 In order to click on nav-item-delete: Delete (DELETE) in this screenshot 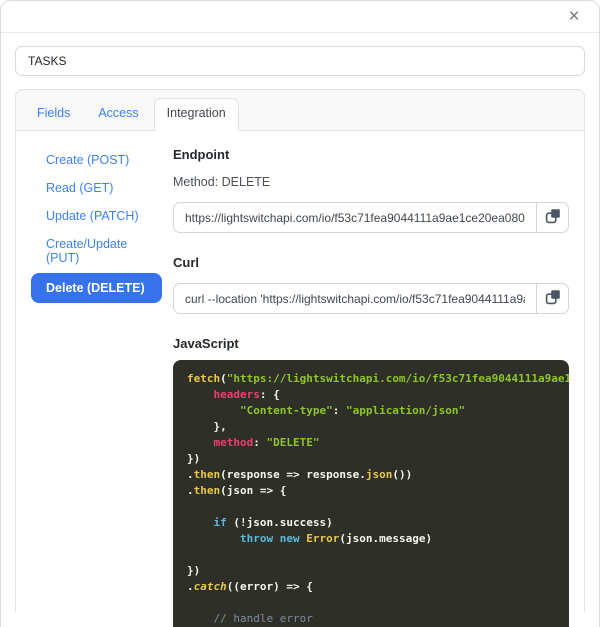, I will do `click(96, 288)`.